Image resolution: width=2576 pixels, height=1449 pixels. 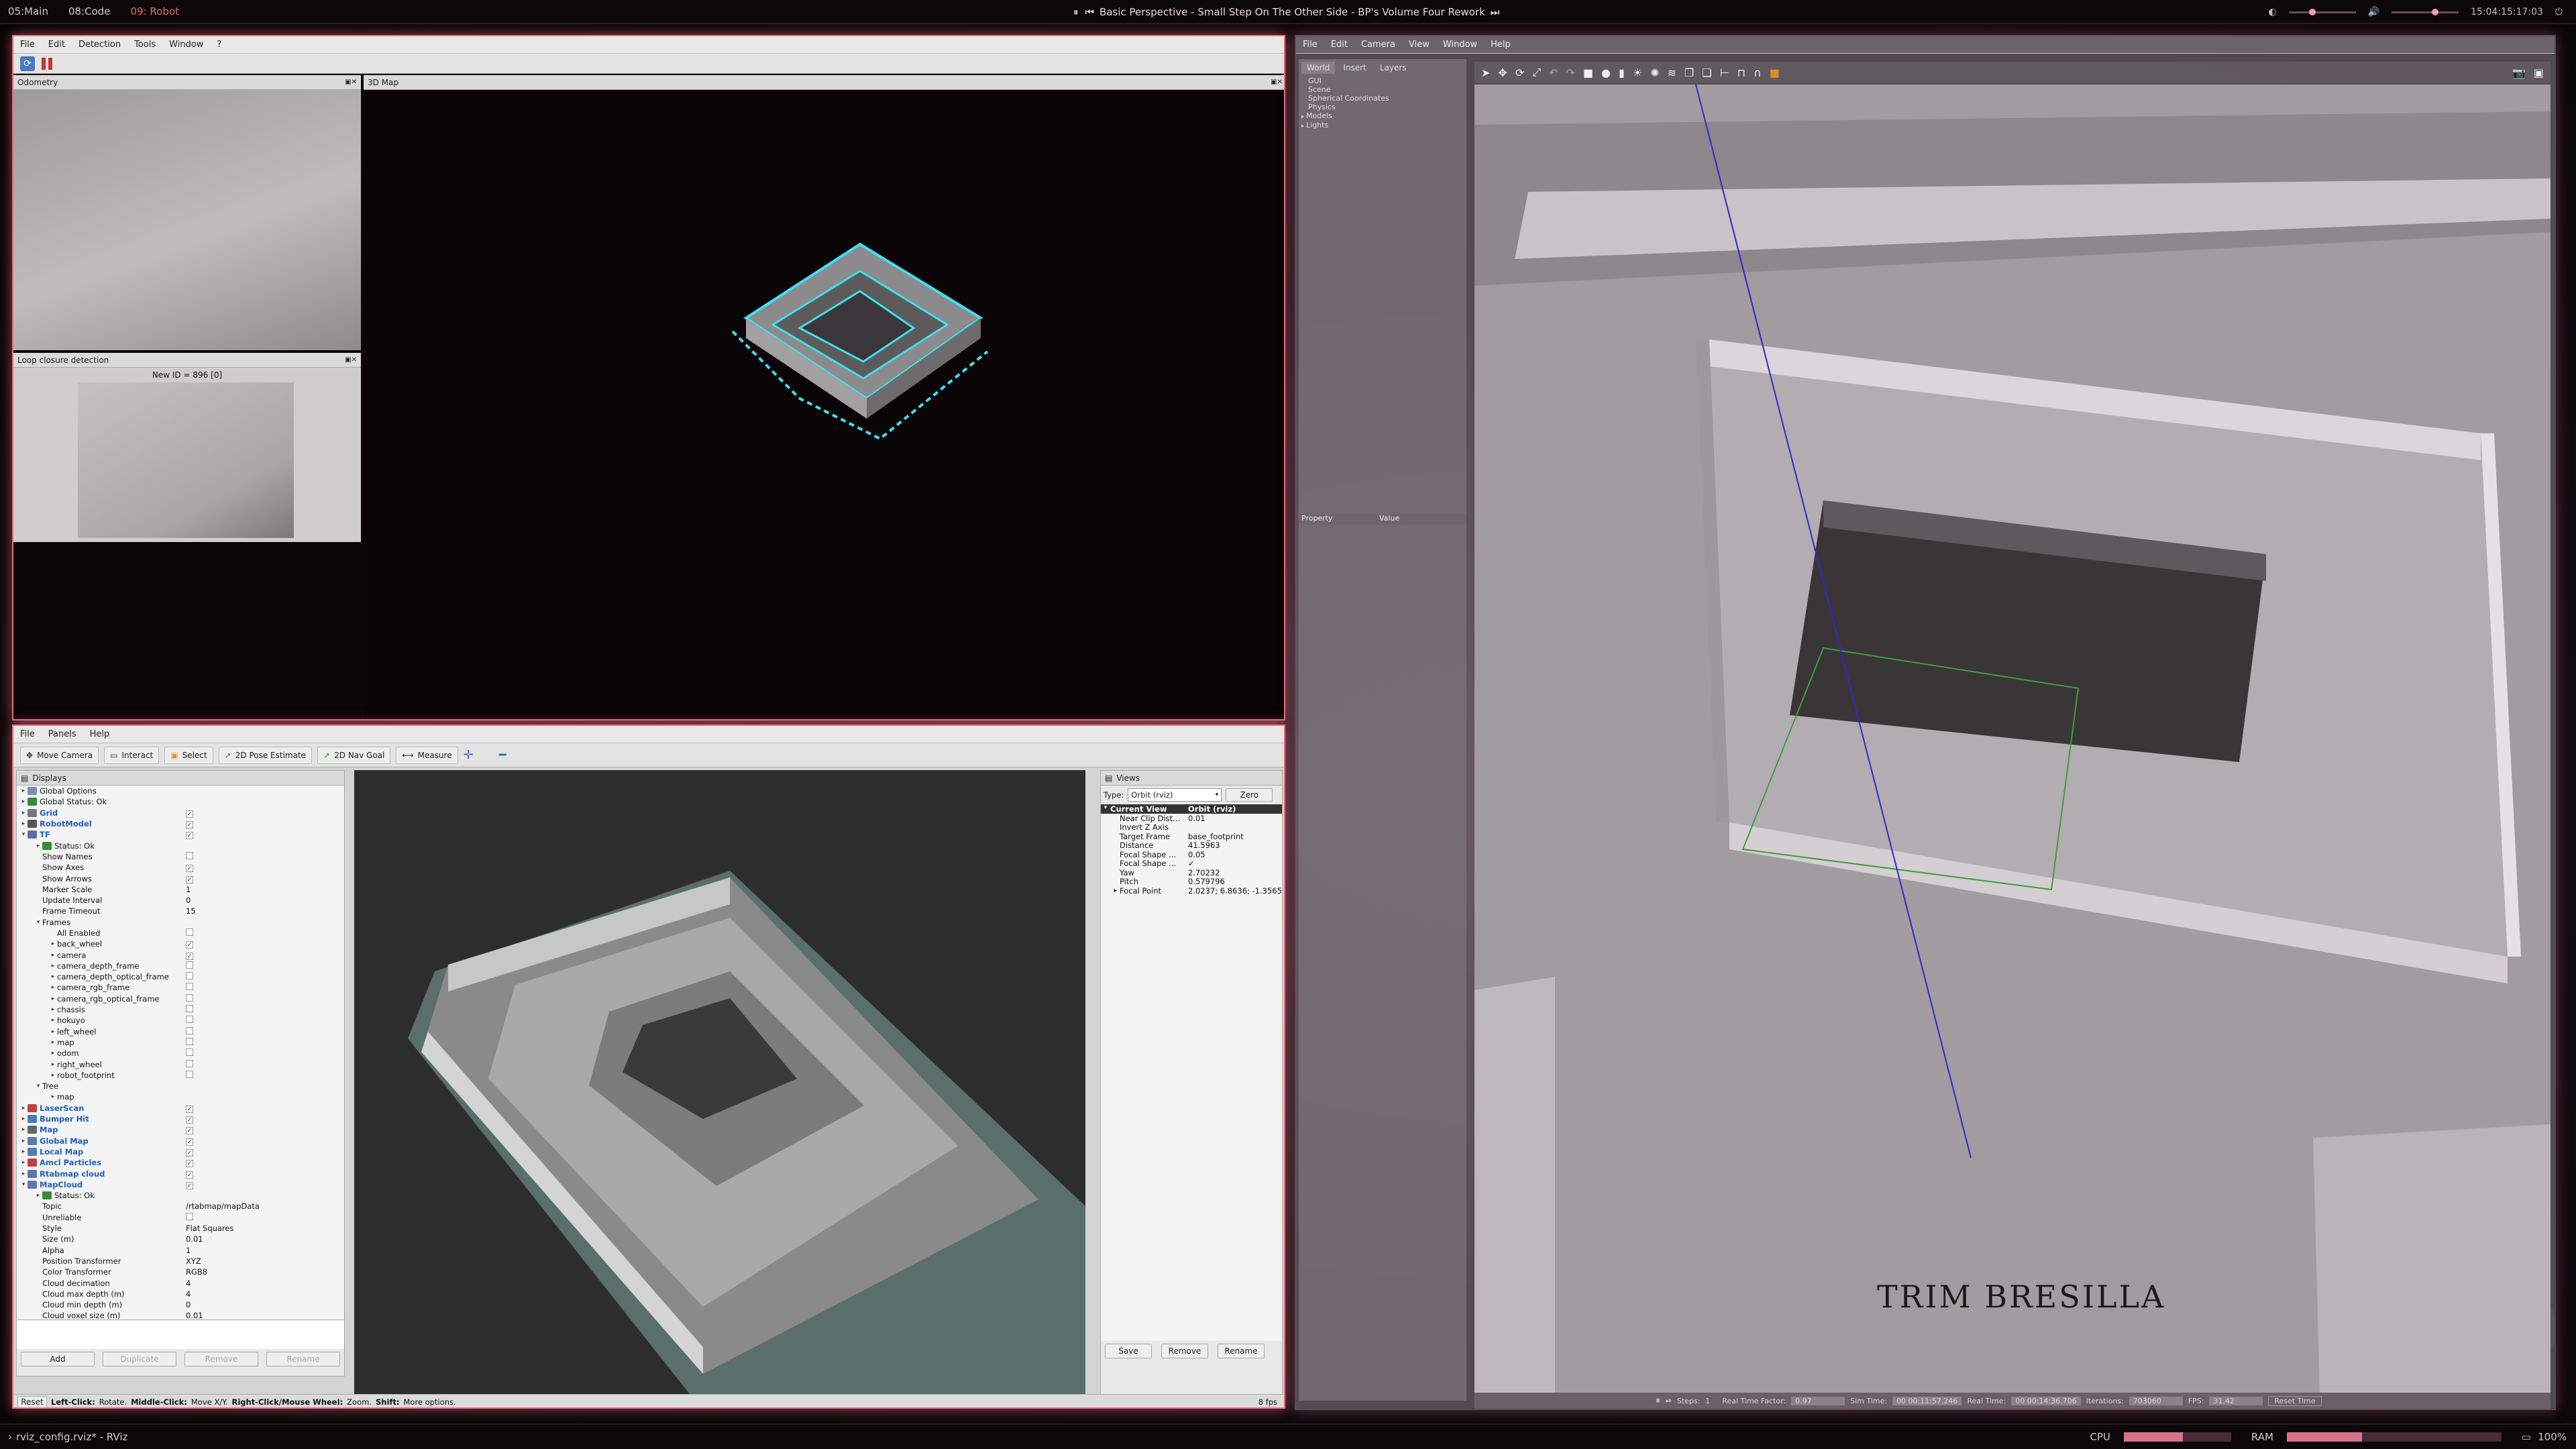 I want to click on sun-icon: ☀, so click(x=1637, y=72).